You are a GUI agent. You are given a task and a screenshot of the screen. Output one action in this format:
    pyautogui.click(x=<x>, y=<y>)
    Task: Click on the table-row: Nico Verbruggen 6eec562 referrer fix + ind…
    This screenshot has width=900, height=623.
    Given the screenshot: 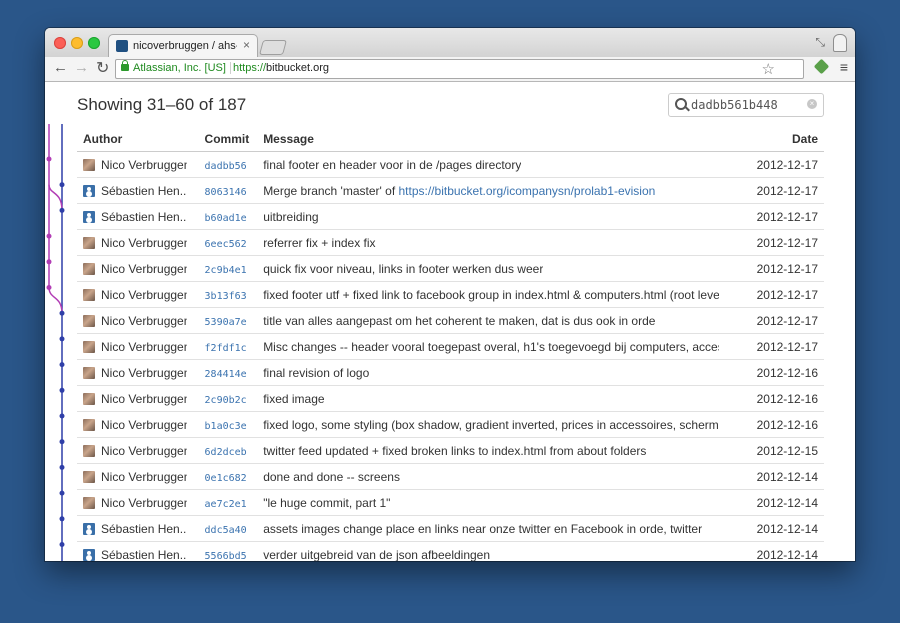 What is the action you would take?
    pyautogui.click(x=450, y=242)
    